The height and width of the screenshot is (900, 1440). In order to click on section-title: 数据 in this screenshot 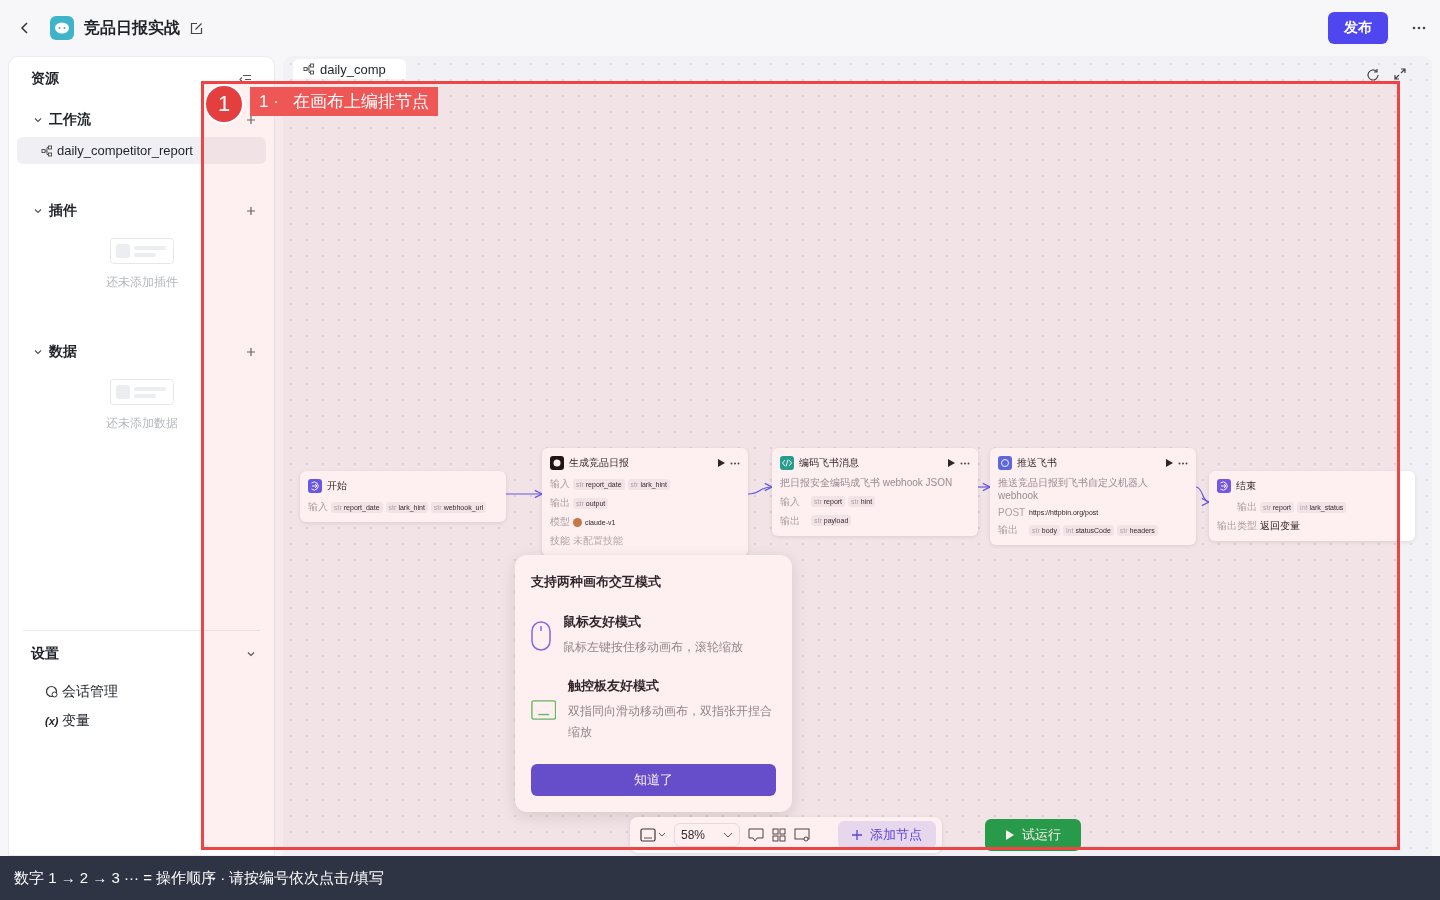, I will do `click(63, 352)`.